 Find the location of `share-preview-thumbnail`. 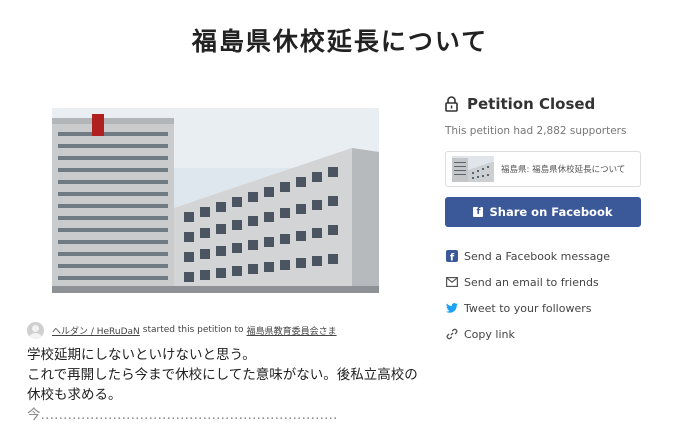

share-preview-thumbnail is located at coordinates (473, 169).